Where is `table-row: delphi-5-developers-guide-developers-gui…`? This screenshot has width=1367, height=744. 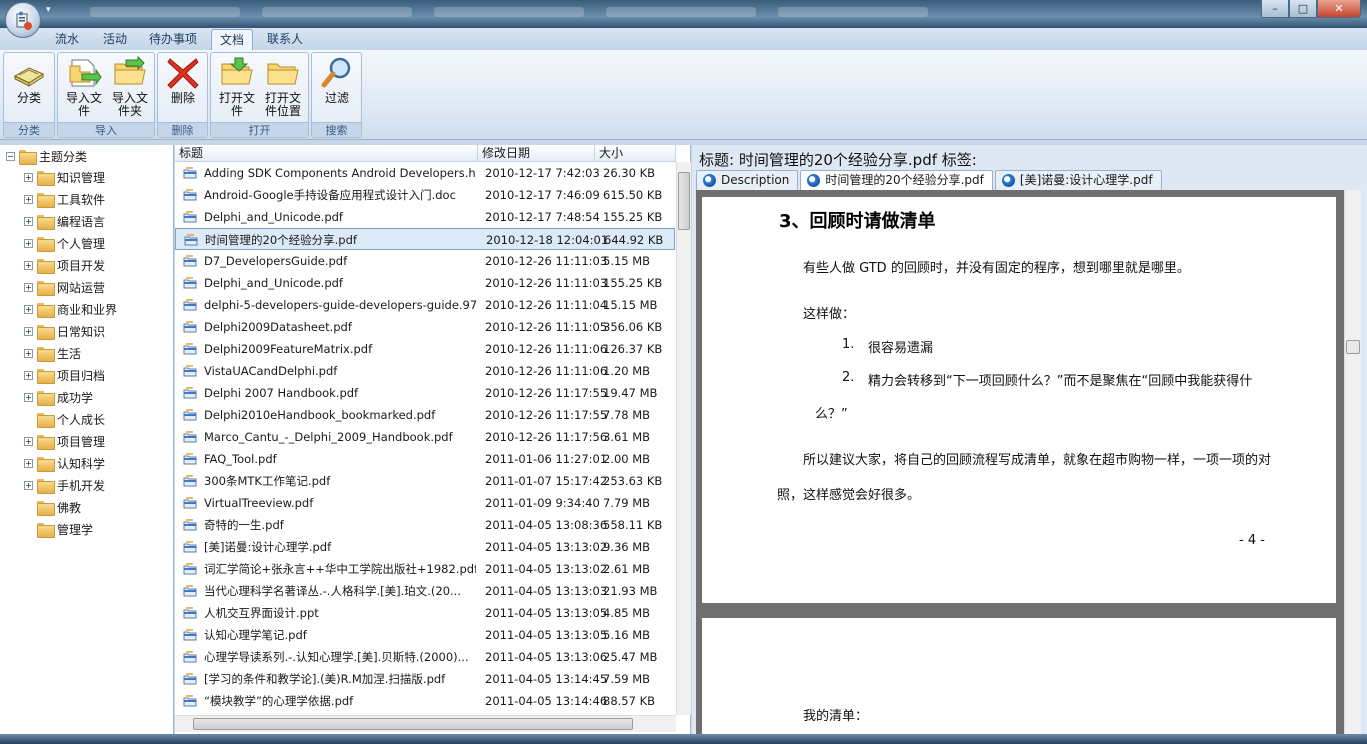 table-row: delphi-5-developers-guide-developers-gui… is located at coordinates (425, 305).